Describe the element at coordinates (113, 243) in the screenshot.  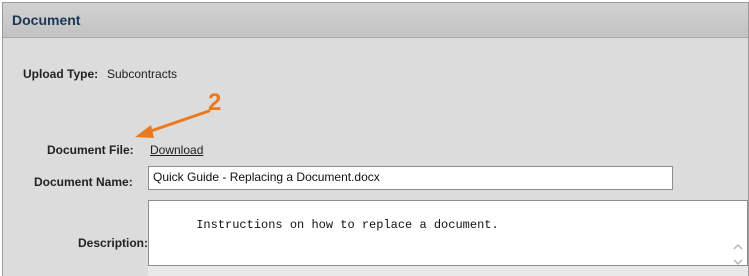
I see `description-label: Description:` at that location.